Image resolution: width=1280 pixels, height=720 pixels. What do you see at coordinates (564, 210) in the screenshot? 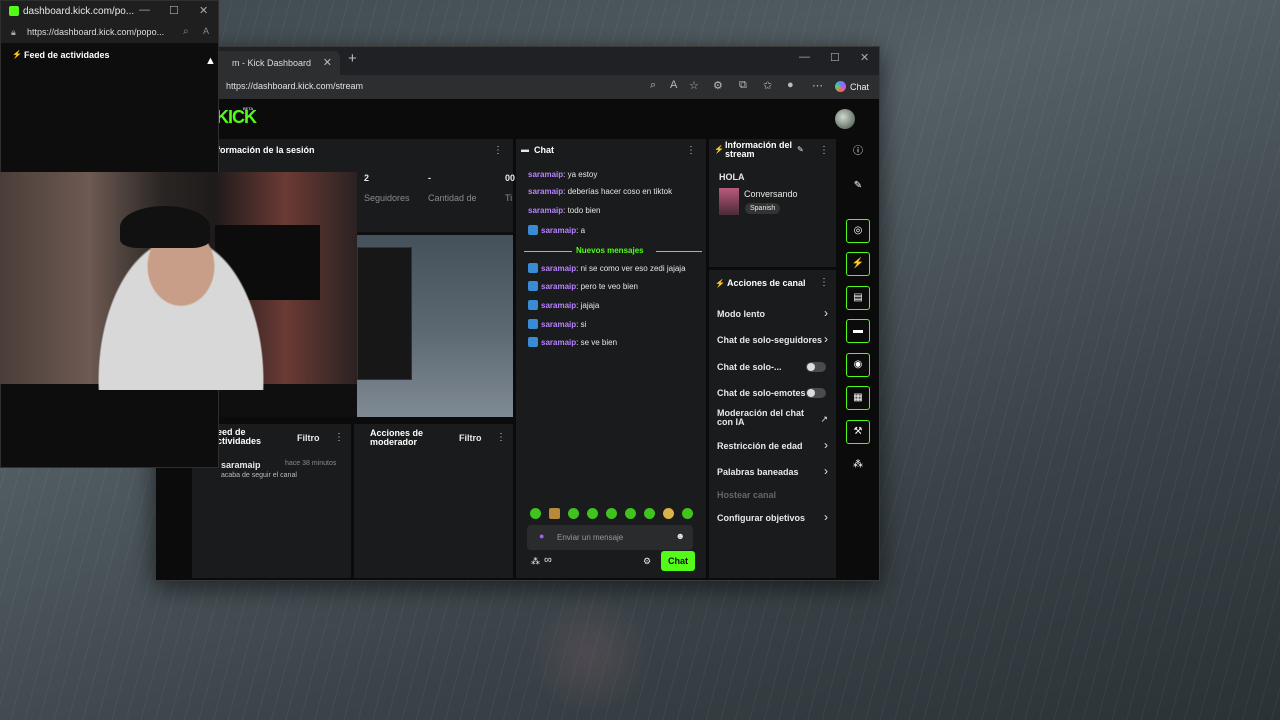
I see `chat-message: saramaip: todo bien` at bounding box center [564, 210].